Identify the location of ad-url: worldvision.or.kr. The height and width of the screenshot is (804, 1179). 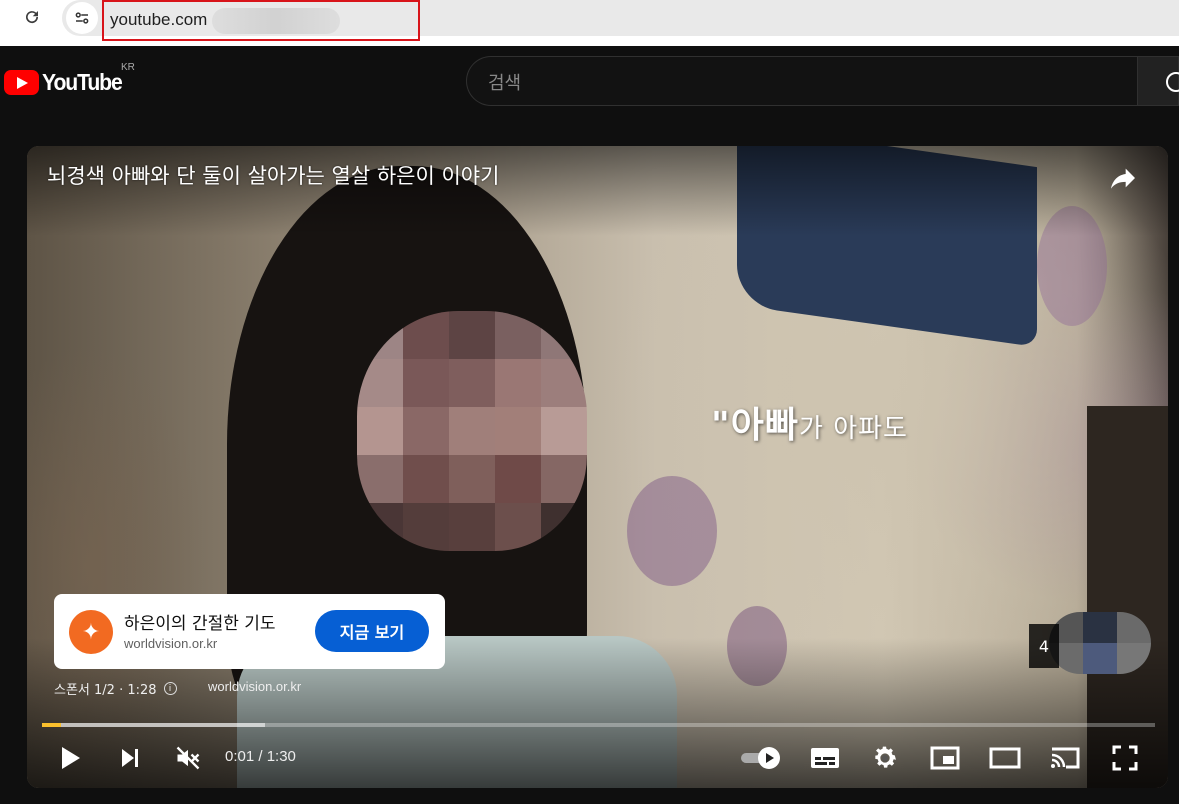
(171, 643).